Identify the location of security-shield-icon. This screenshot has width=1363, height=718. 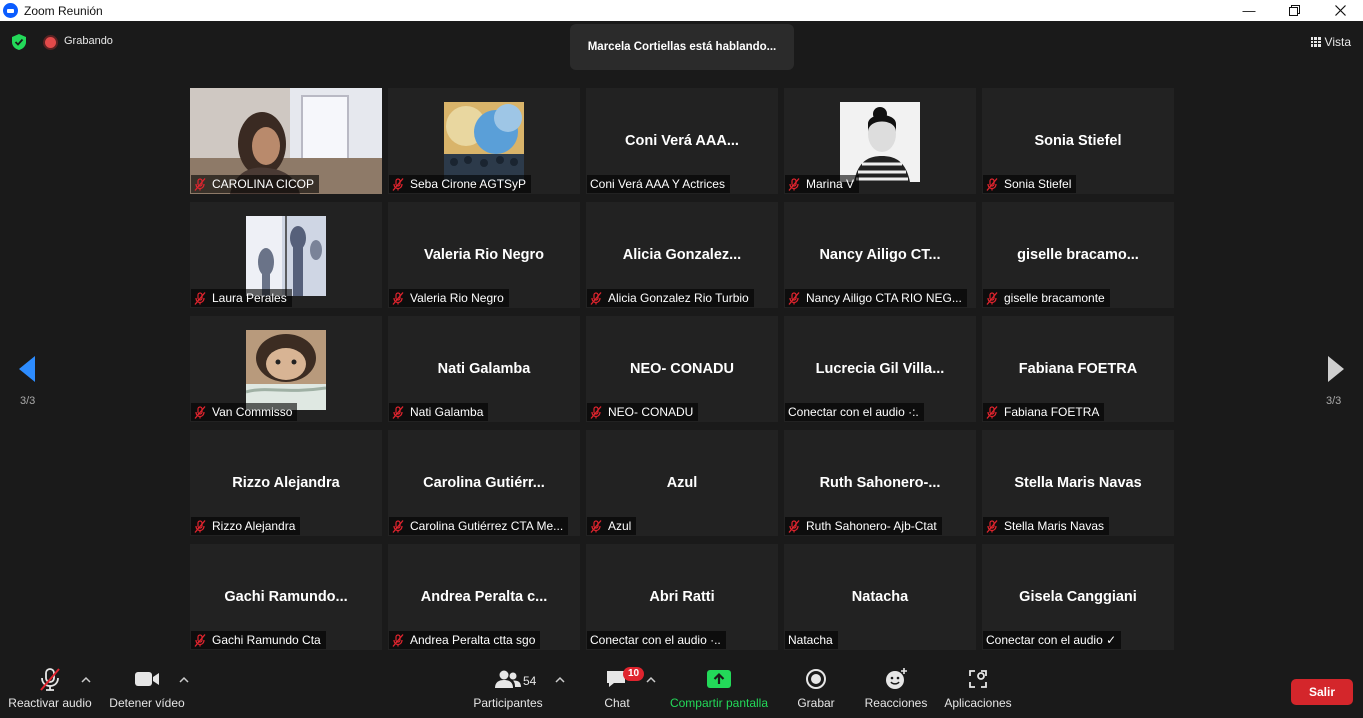
(19, 42).